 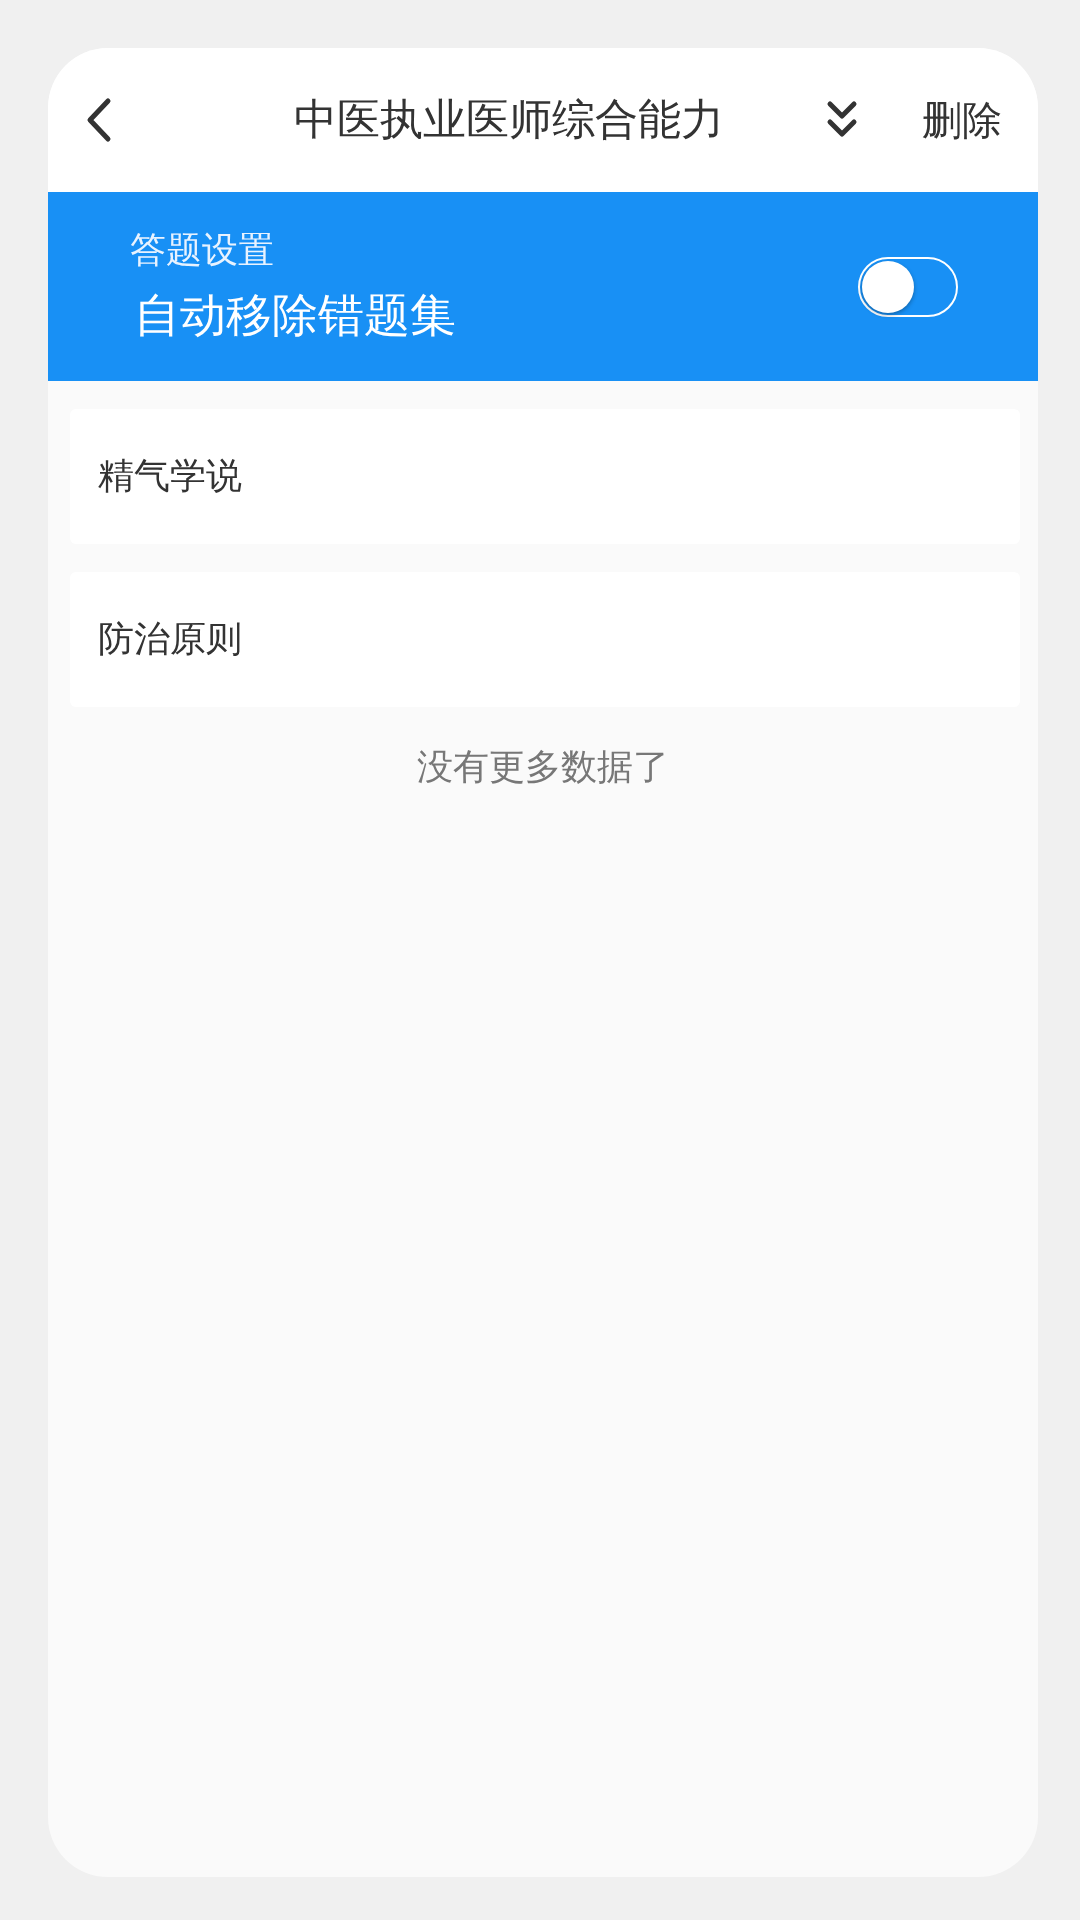 I want to click on toggle-switch, so click(x=908, y=286).